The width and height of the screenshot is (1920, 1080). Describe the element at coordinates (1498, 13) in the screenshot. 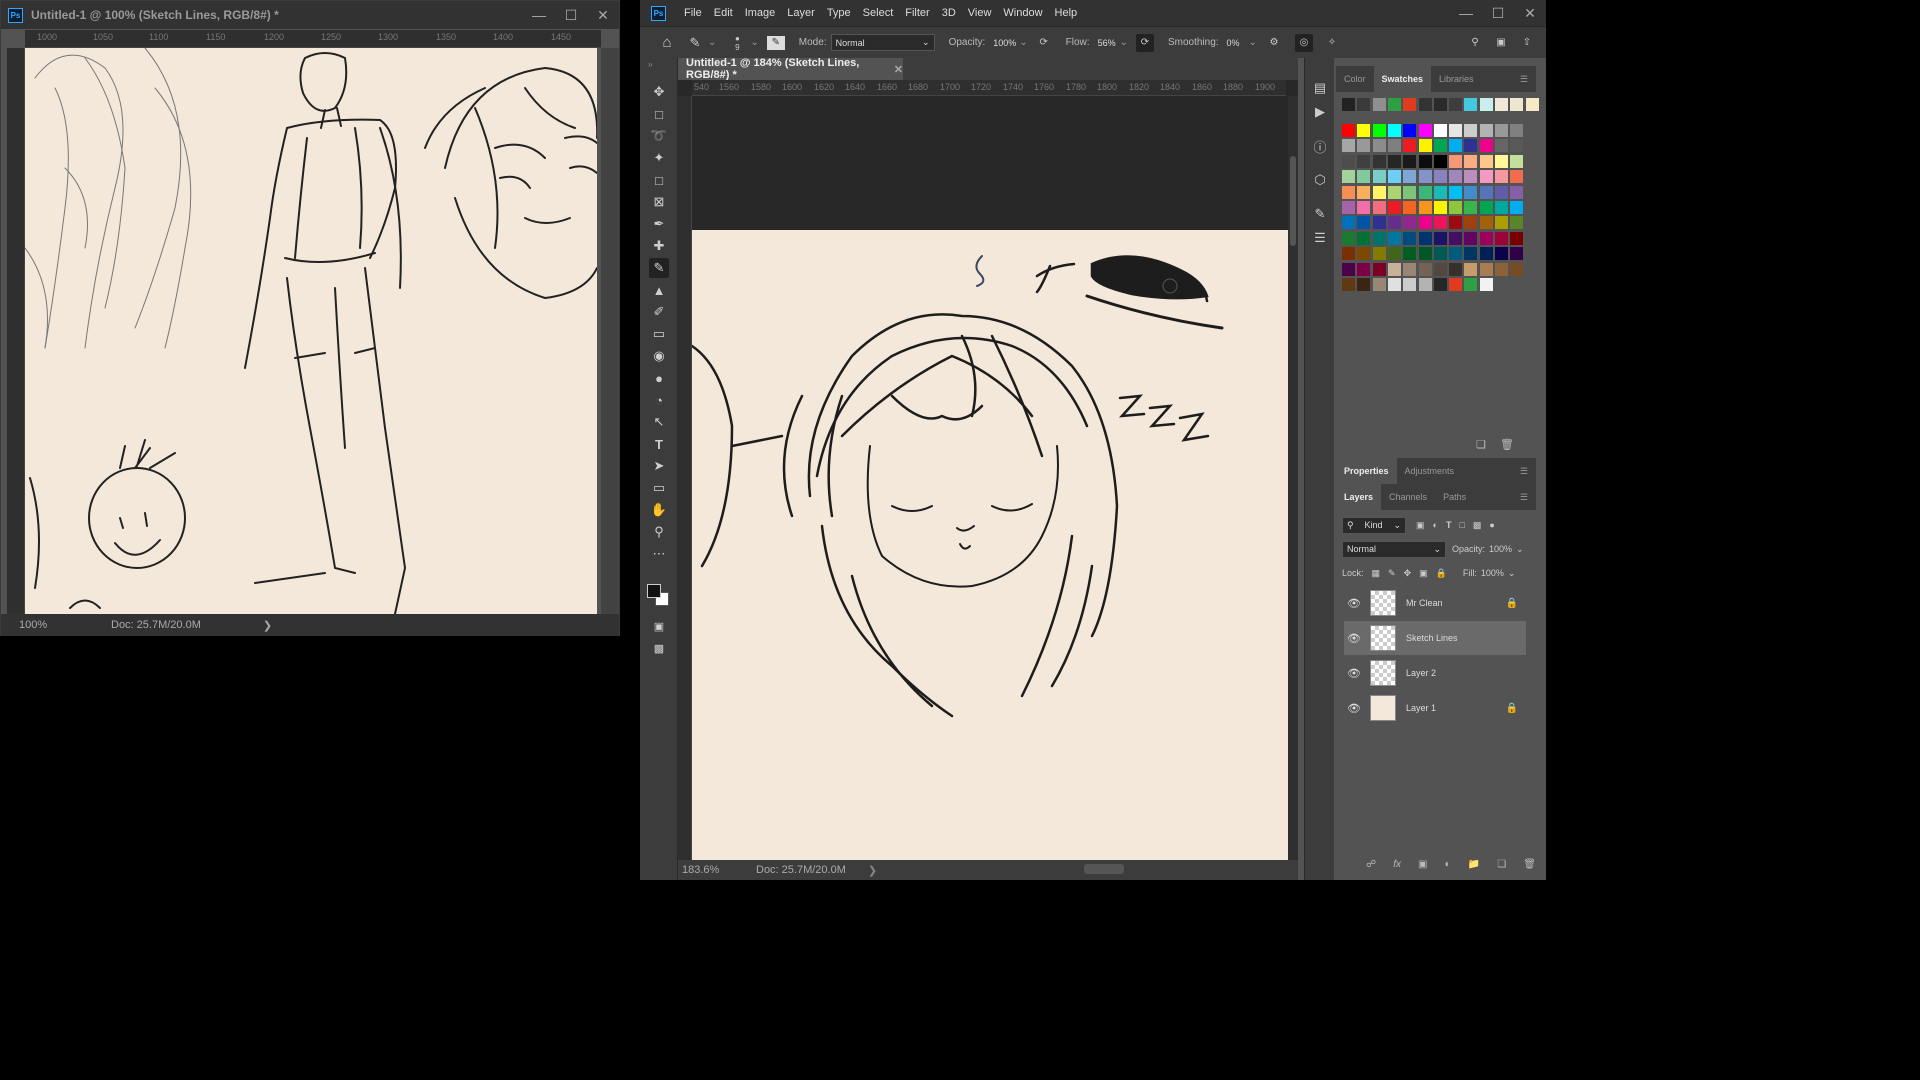

I see `maximize-icon: ☐` at that location.